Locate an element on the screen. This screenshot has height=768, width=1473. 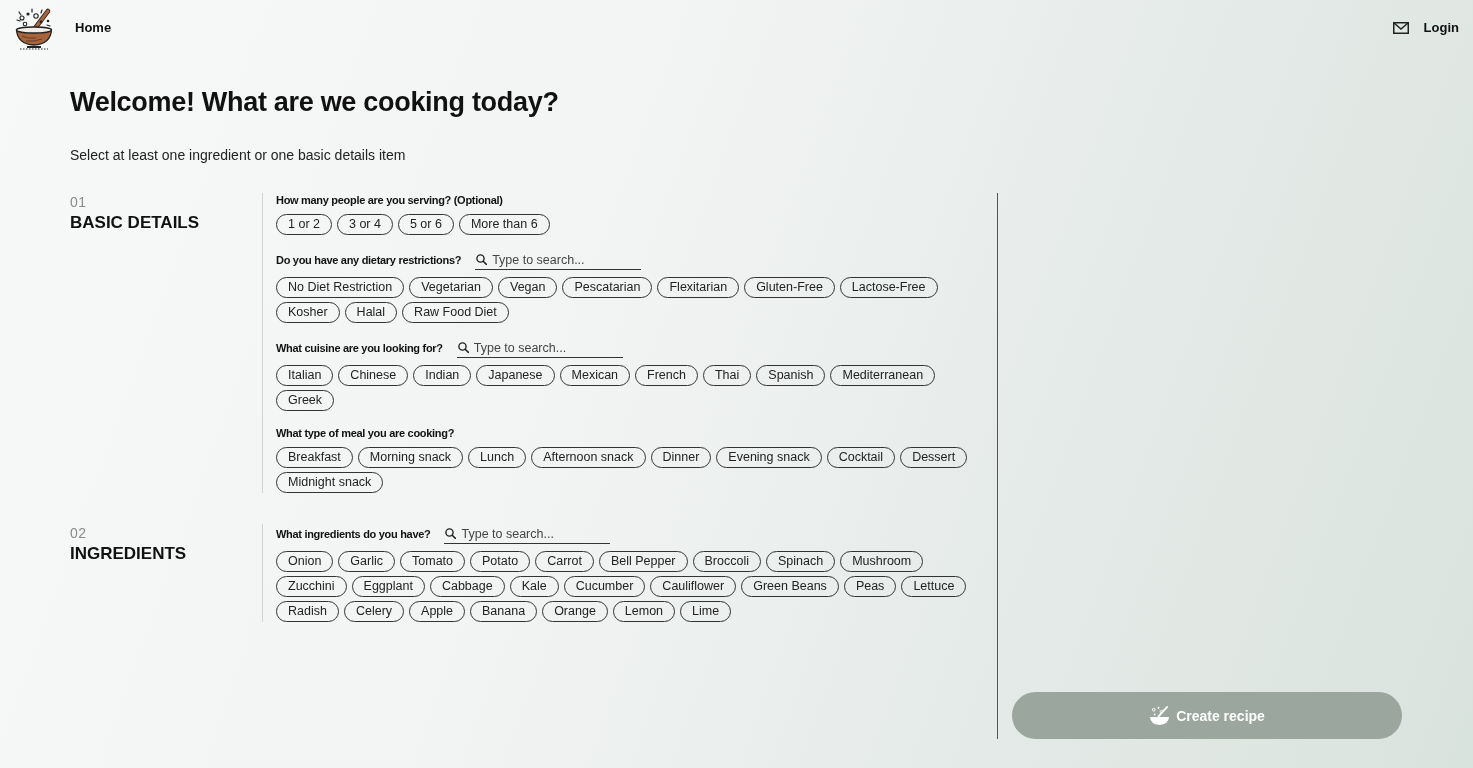
section-number: 01 is located at coordinates (79, 202).